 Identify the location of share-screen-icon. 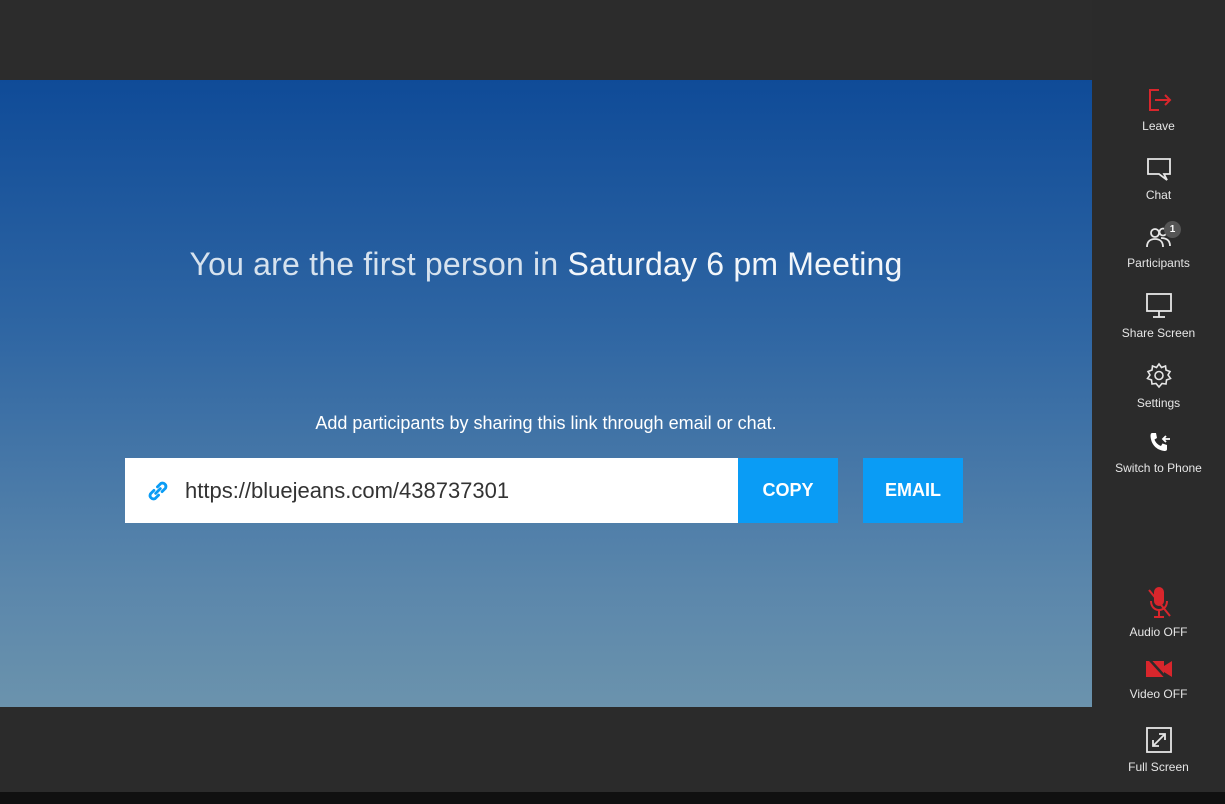
(1158, 307).